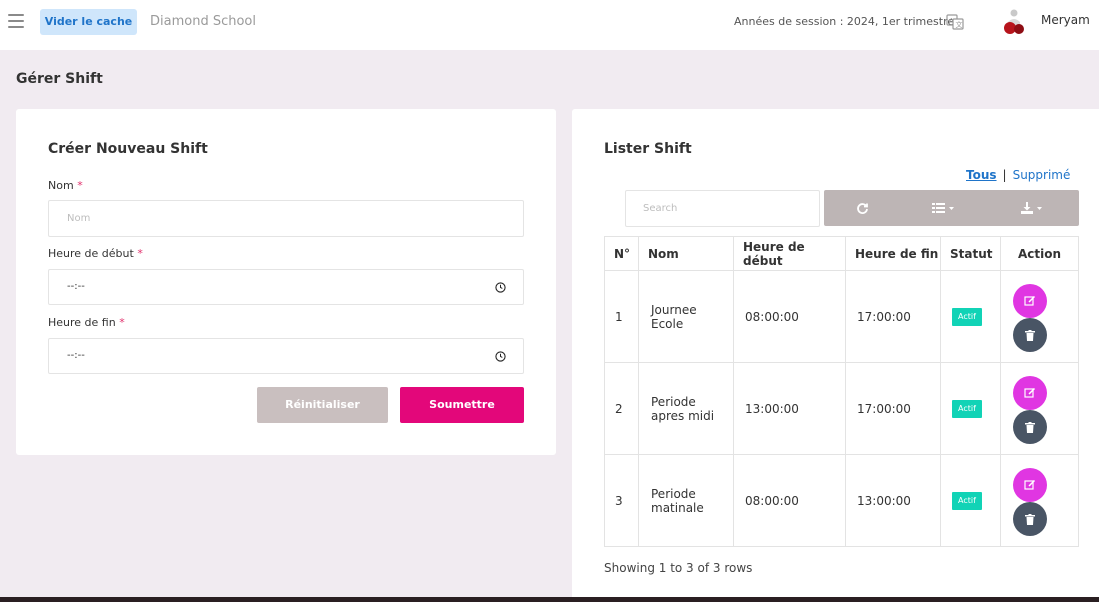 This screenshot has width=1099, height=602. I want to click on end-time-label: Heure de fin *, so click(86, 322).